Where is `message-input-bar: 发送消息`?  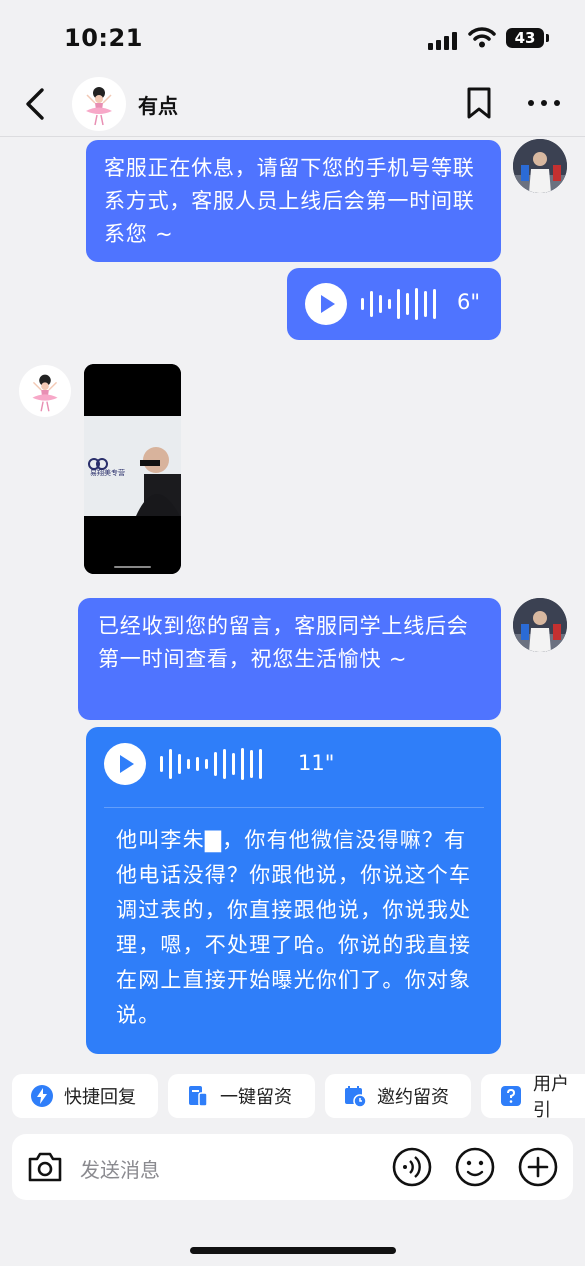 message-input-bar: 发送消息 is located at coordinates (292, 1167).